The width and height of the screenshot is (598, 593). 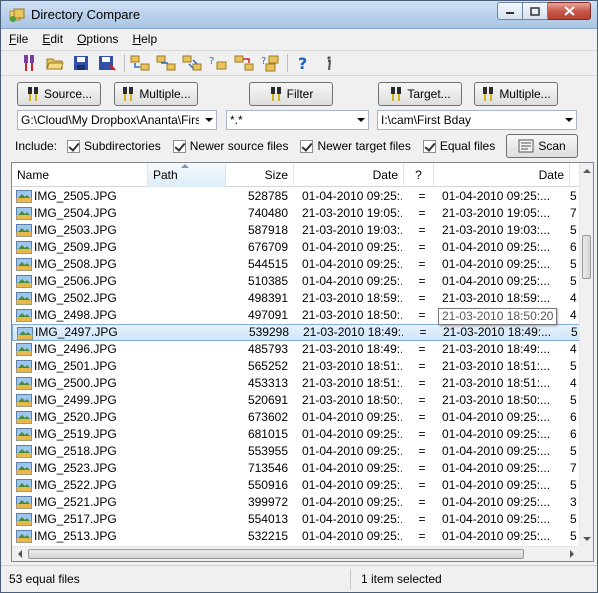 I want to click on horizontal-scroll-thumb, so click(x=276, y=554).